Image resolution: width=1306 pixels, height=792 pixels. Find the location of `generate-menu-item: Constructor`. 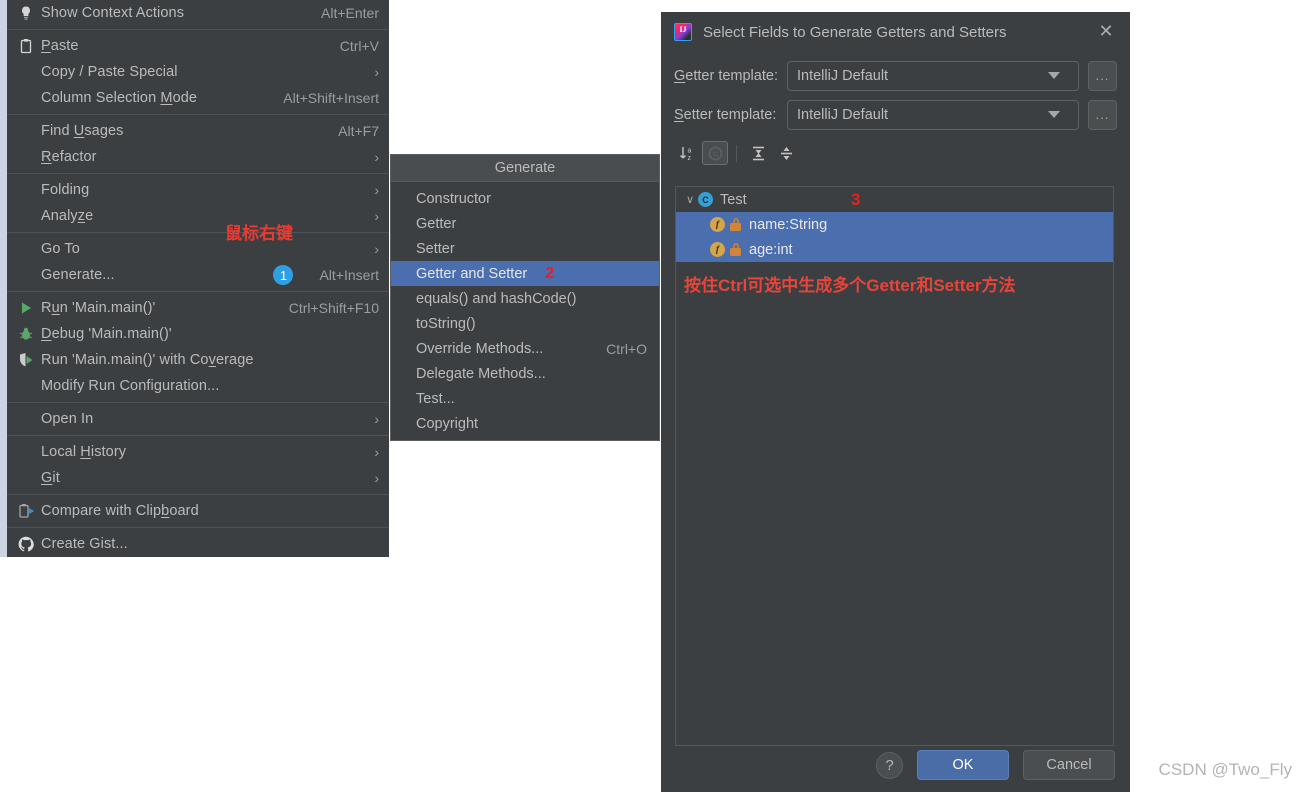

generate-menu-item: Constructor is located at coordinates (525, 198).